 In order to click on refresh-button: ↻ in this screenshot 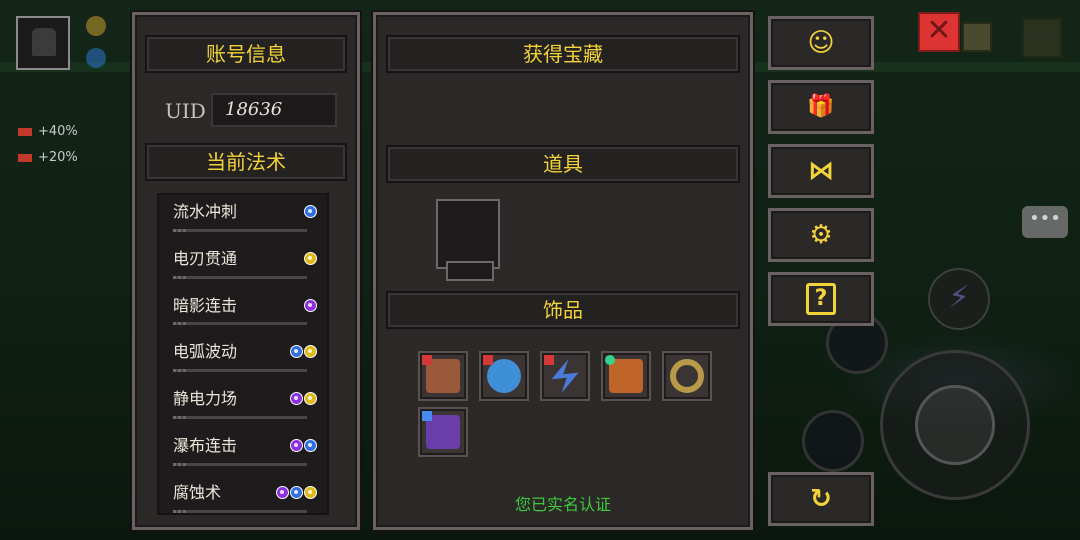, I will do `click(821, 499)`.